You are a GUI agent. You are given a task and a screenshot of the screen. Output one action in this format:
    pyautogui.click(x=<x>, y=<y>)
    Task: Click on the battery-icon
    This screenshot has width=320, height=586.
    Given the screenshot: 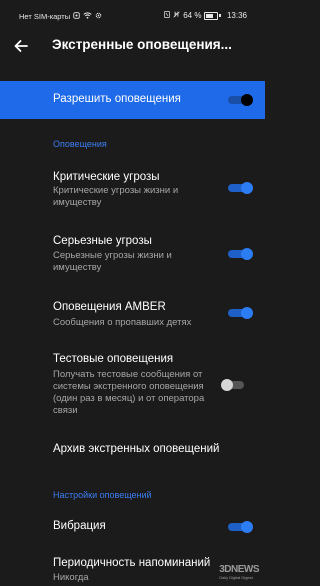 What is the action you would take?
    pyautogui.click(x=211, y=15)
    